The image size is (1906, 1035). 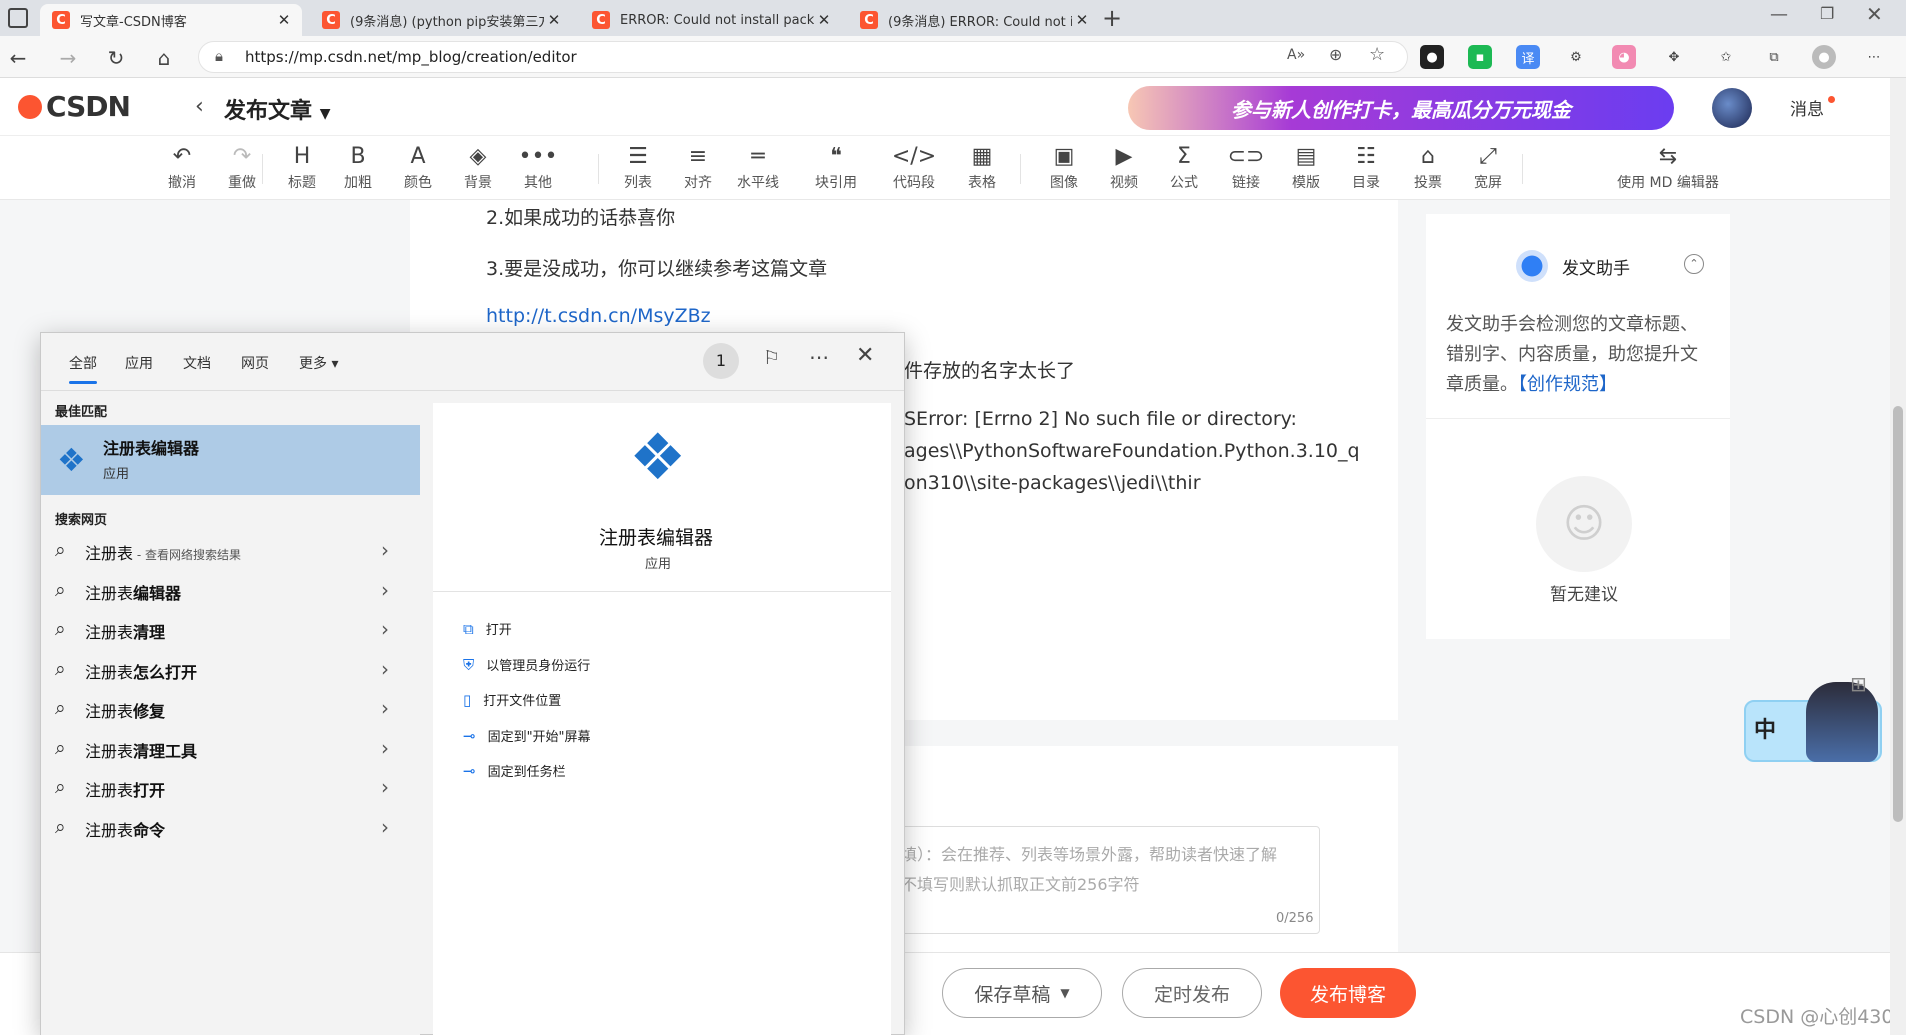 I want to click on article-link: http://t.csdn.cn/MsyZBz, so click(x=598, y=316).